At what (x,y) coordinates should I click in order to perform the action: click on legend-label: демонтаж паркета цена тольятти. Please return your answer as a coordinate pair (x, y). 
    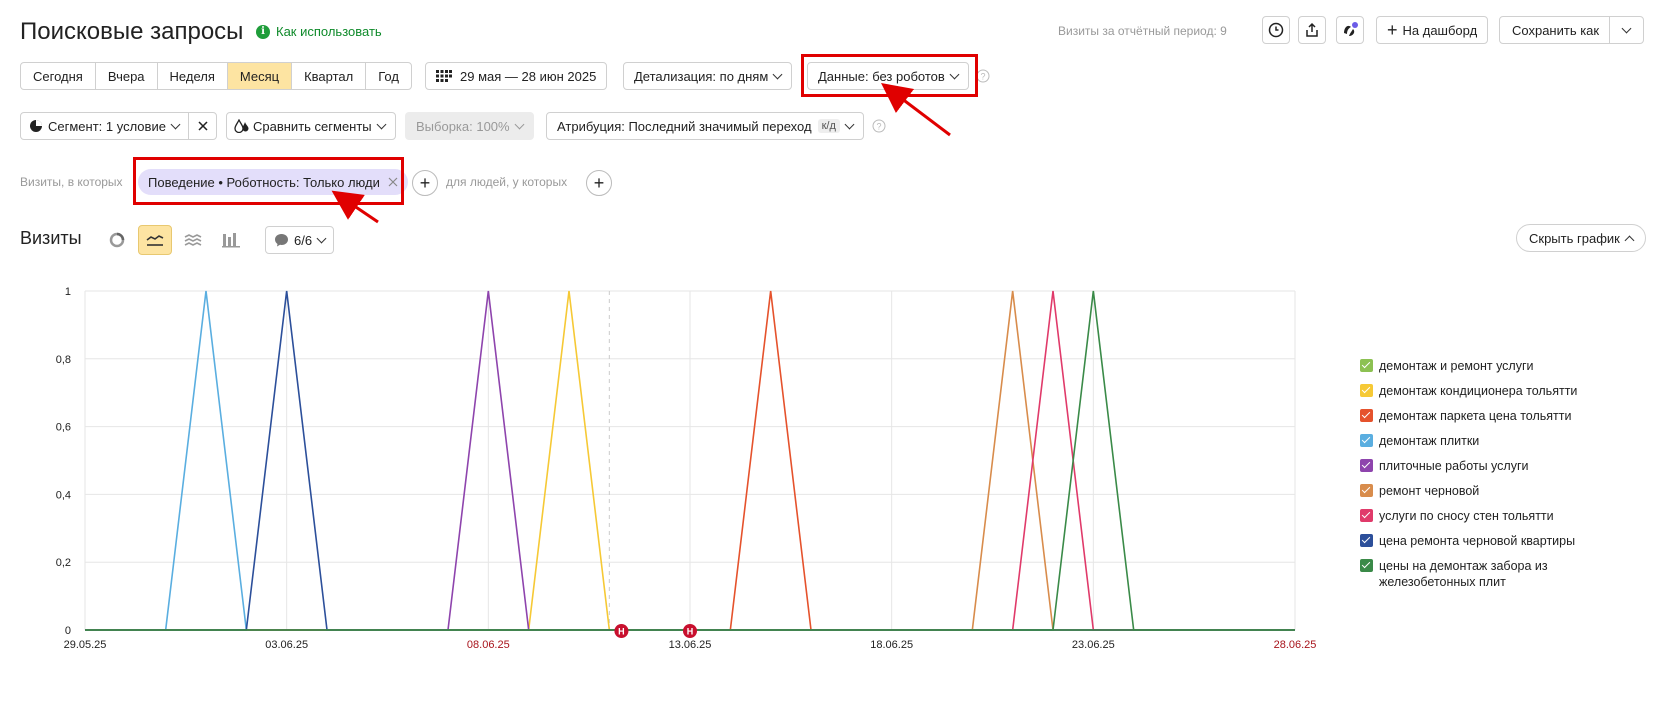
    Looking at the image, I should click on (1475, 416).